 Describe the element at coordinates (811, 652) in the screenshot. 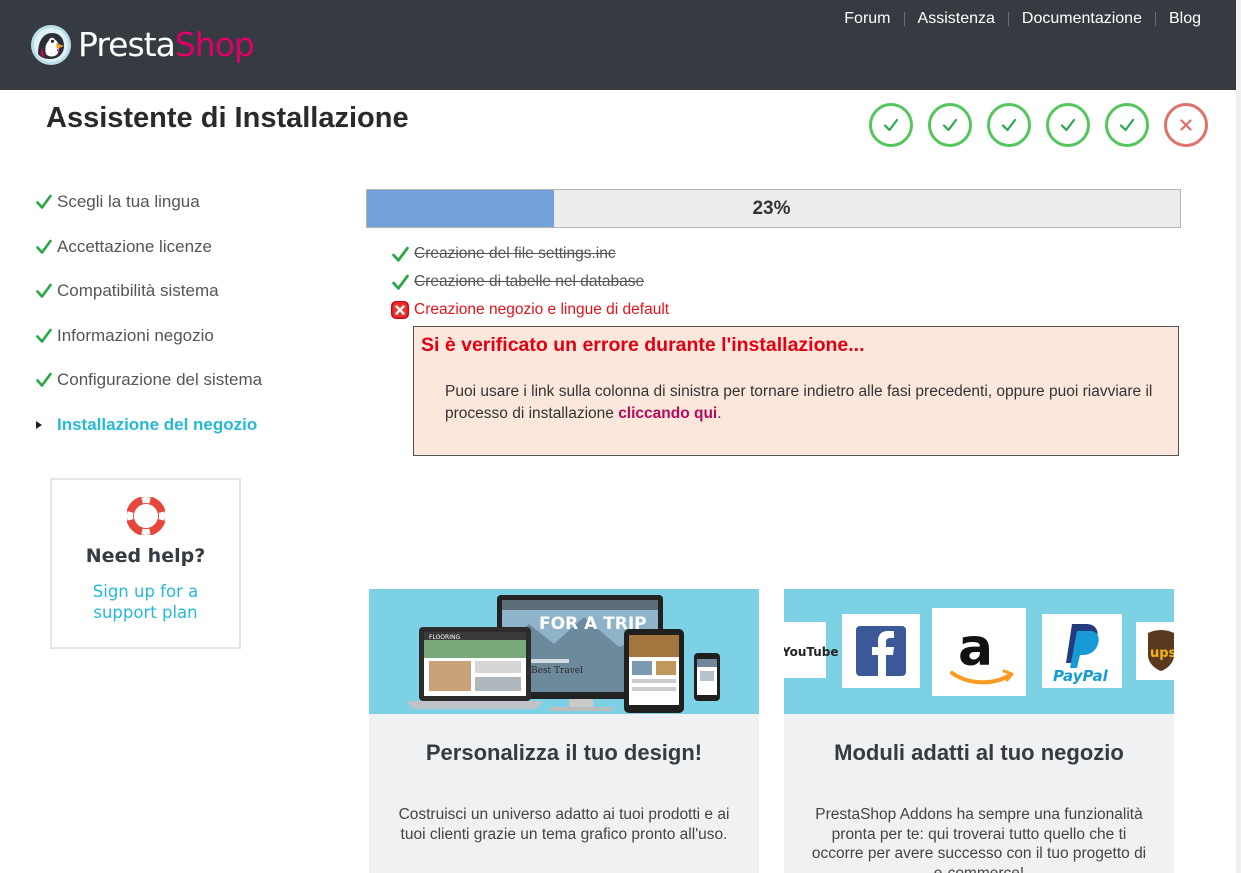

I see `youtube-logo-text: YouTube` at that location.